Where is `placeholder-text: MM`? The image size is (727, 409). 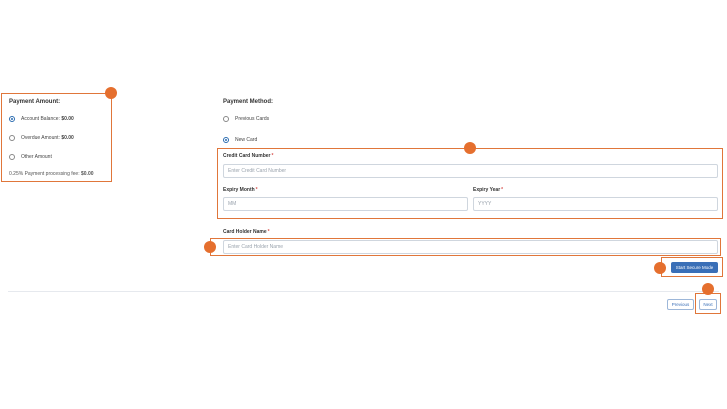
placeholder-text: MM is located at coordinates (232, 204).